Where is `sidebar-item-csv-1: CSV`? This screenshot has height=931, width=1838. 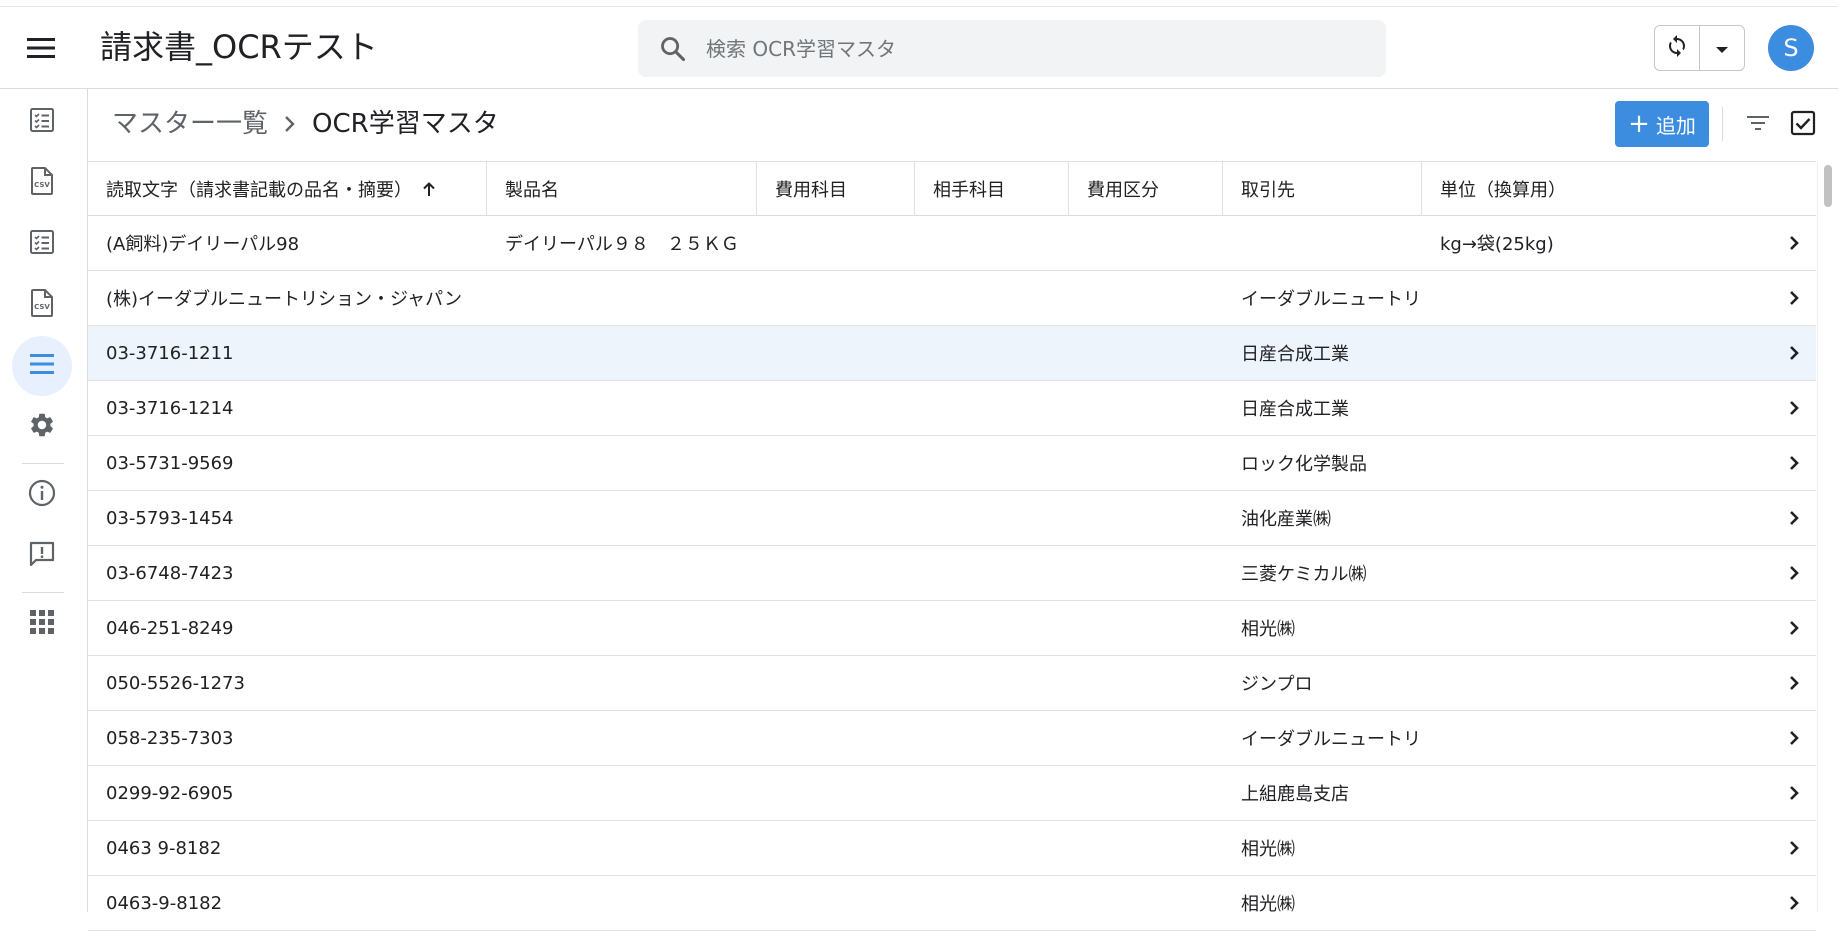 sidebar-item-csv-1: CSV is located at coordinates (42, 183).